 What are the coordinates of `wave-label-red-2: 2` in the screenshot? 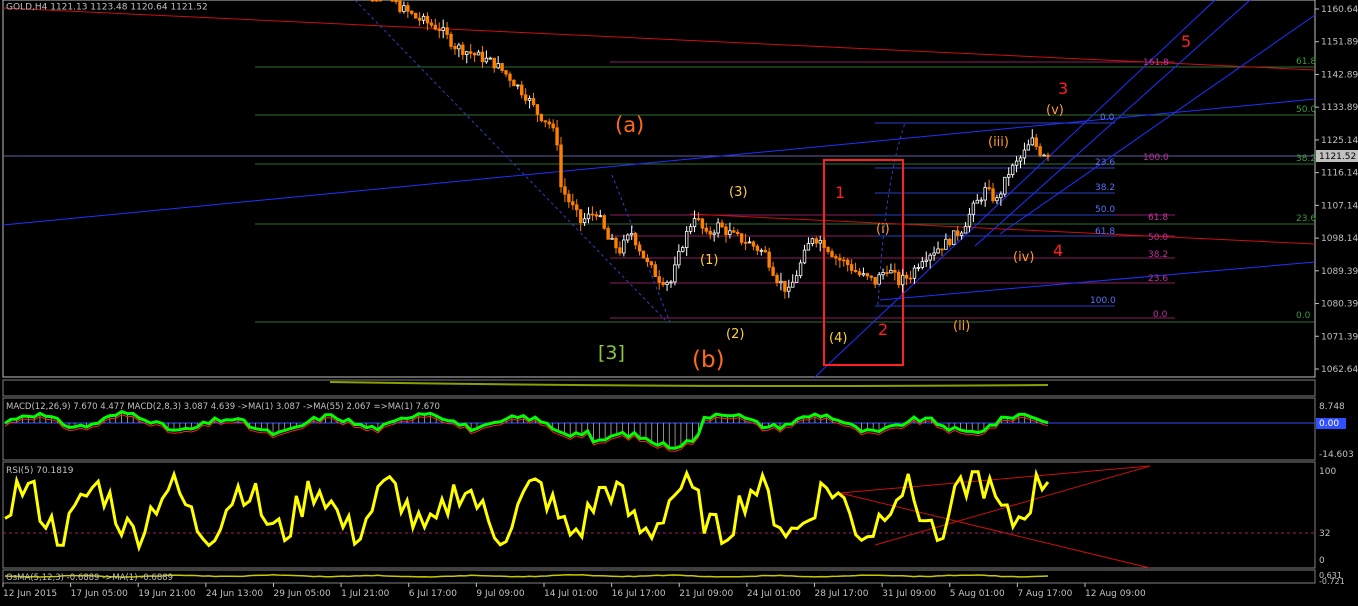 It's located at (883, 329).